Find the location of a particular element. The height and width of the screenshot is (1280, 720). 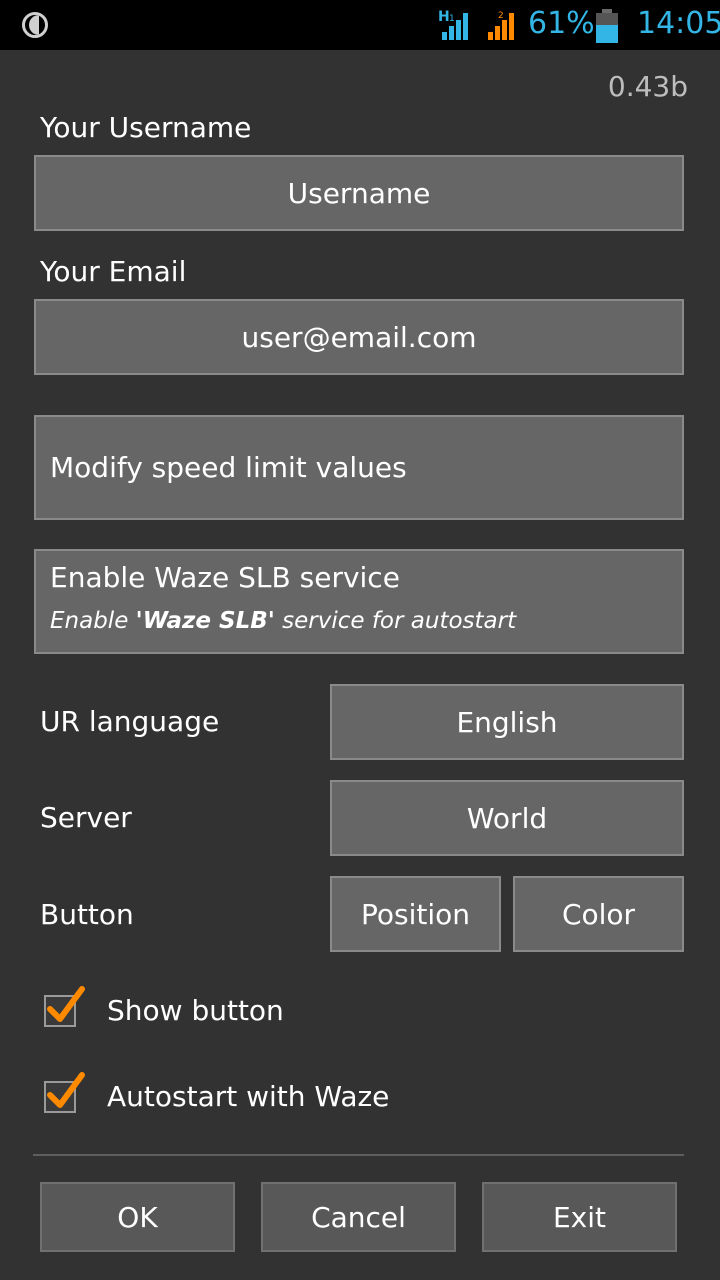

email-label: Your Email is located at coordinates (113, 271).